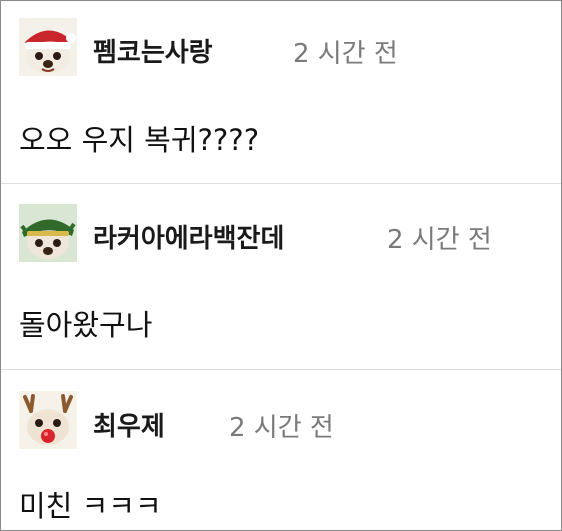 This screenshot has width=562, height=531. Describe the element at coordinates (48, 420) in the screenshot. I see `reindeer-bear-avatar-icon` at that location.